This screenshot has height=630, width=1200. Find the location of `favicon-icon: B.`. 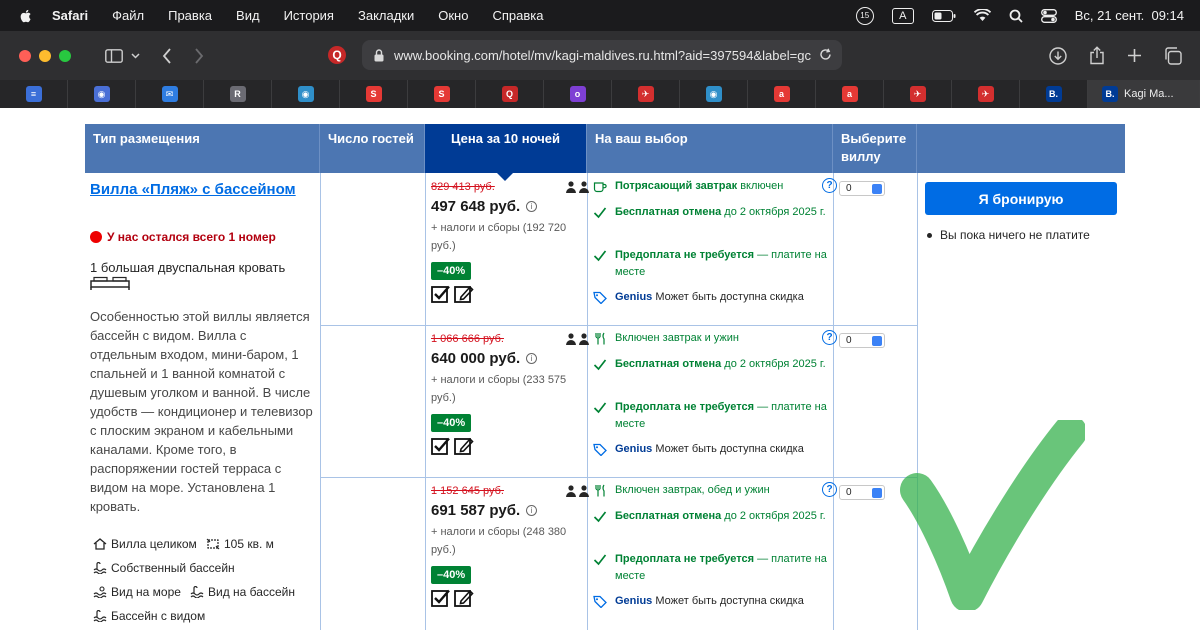

favicon-icon: B. is located at coordinates (1053, 94).